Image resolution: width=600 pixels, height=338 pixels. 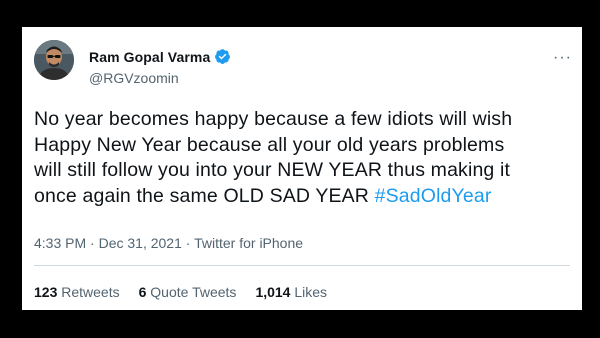 I want to click on avatar, so click(x=54, y=60).